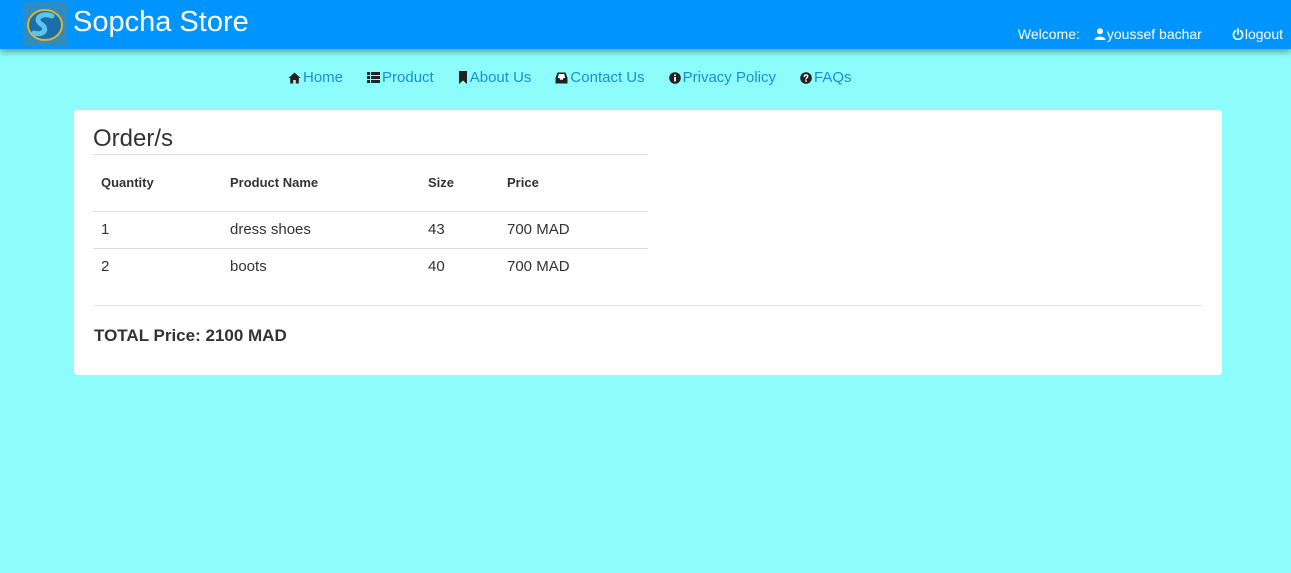 This screenshot has width=1291, height=573. What do you see at coordinates (374, 77) in the screenshot?
I see `list-icon` at bounding box center [374, 77].